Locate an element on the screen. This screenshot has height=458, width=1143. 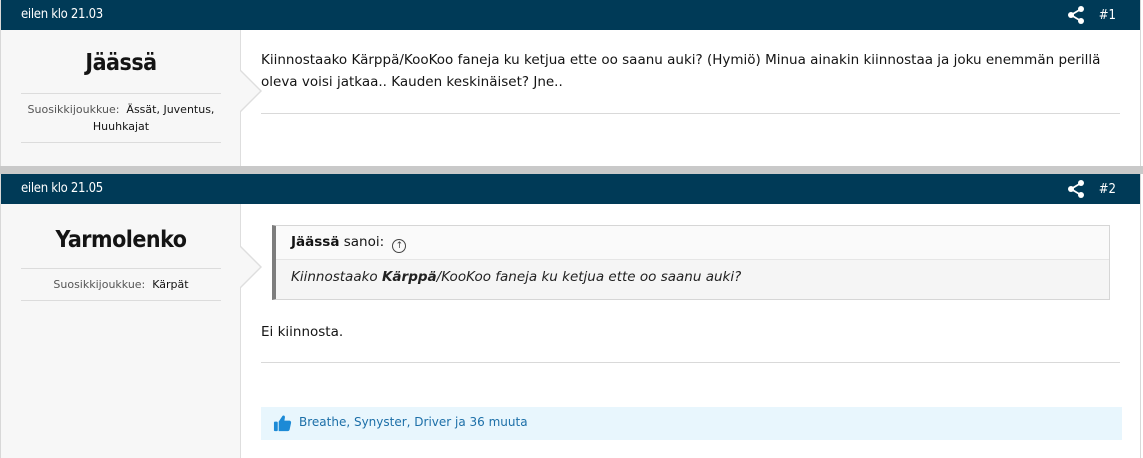
user-panel: Yarmolenko Suosikkijoukkue: Kärpät is located at coordinates (121, 331).